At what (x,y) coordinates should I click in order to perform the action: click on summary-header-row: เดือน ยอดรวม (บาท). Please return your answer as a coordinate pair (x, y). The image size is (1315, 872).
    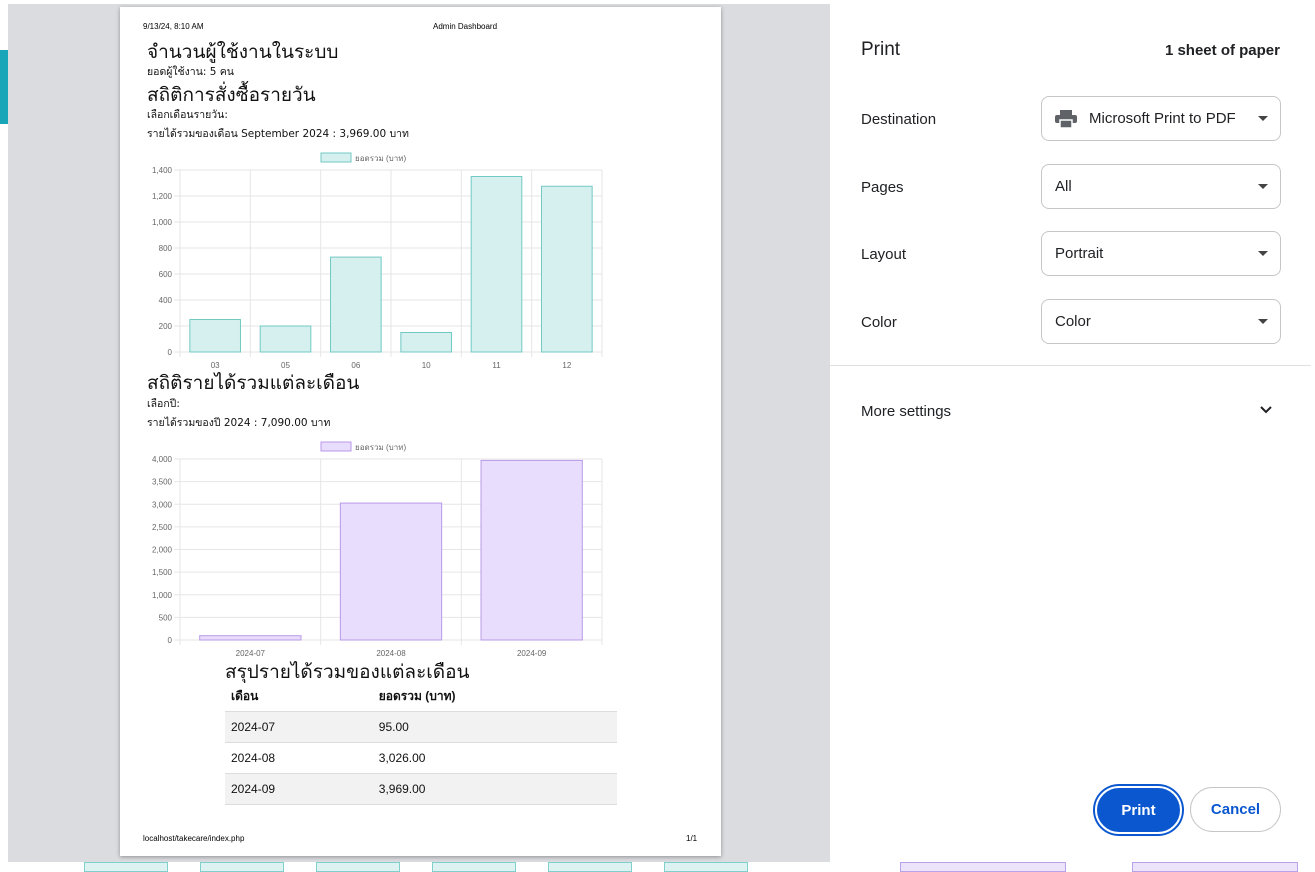
    Looking at the image, I should click on (421, 697).